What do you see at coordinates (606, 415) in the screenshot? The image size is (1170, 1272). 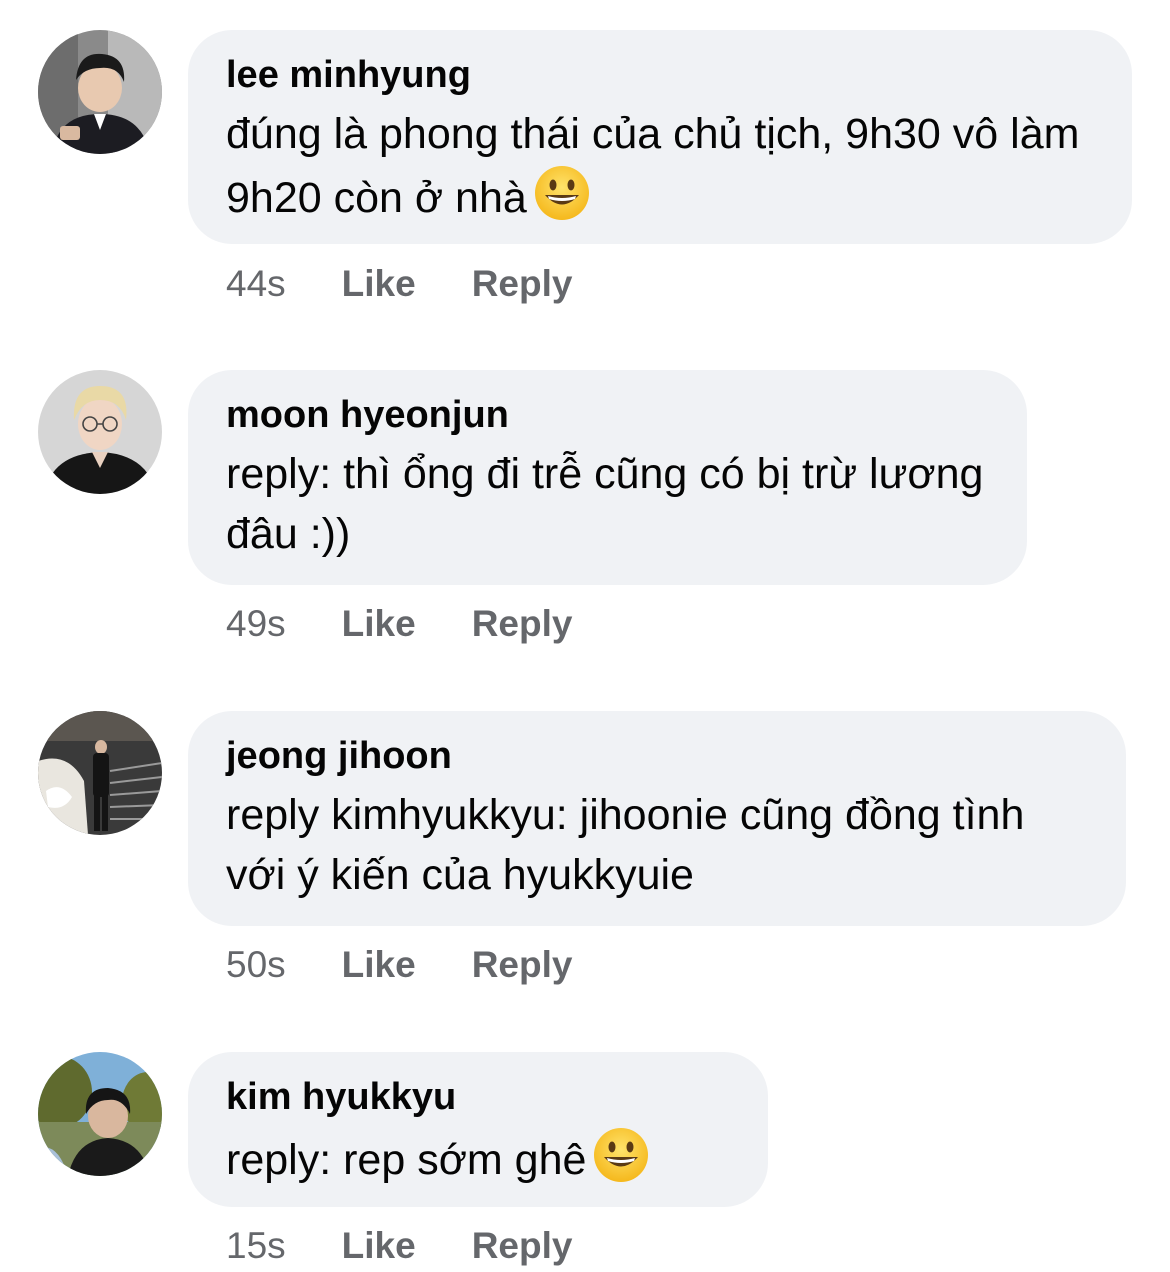 I see `comment-author: moon hyeonjun` at bounding box center [606, 415].